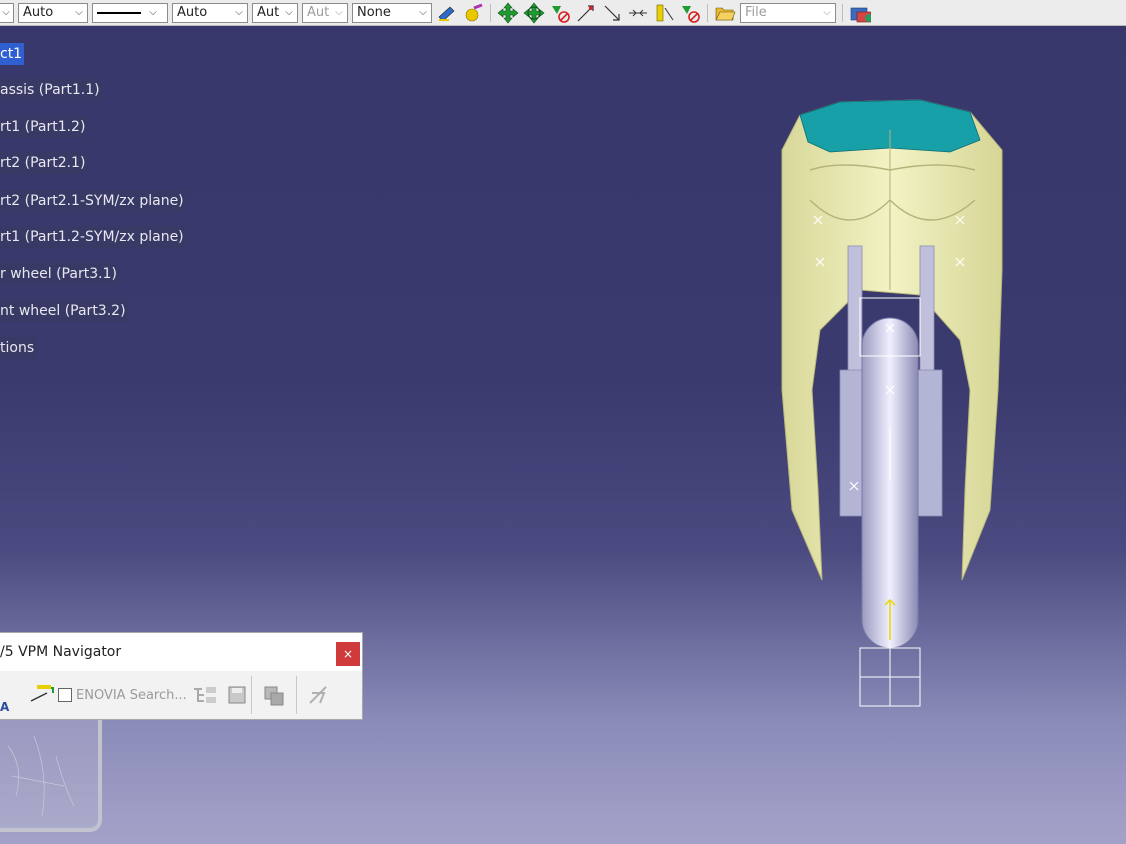 This screenshot has height=844, width=1126. Describe the element at coordinates (690, 13) in the screenshot. I see `constraint-disabled-icon` at that location.